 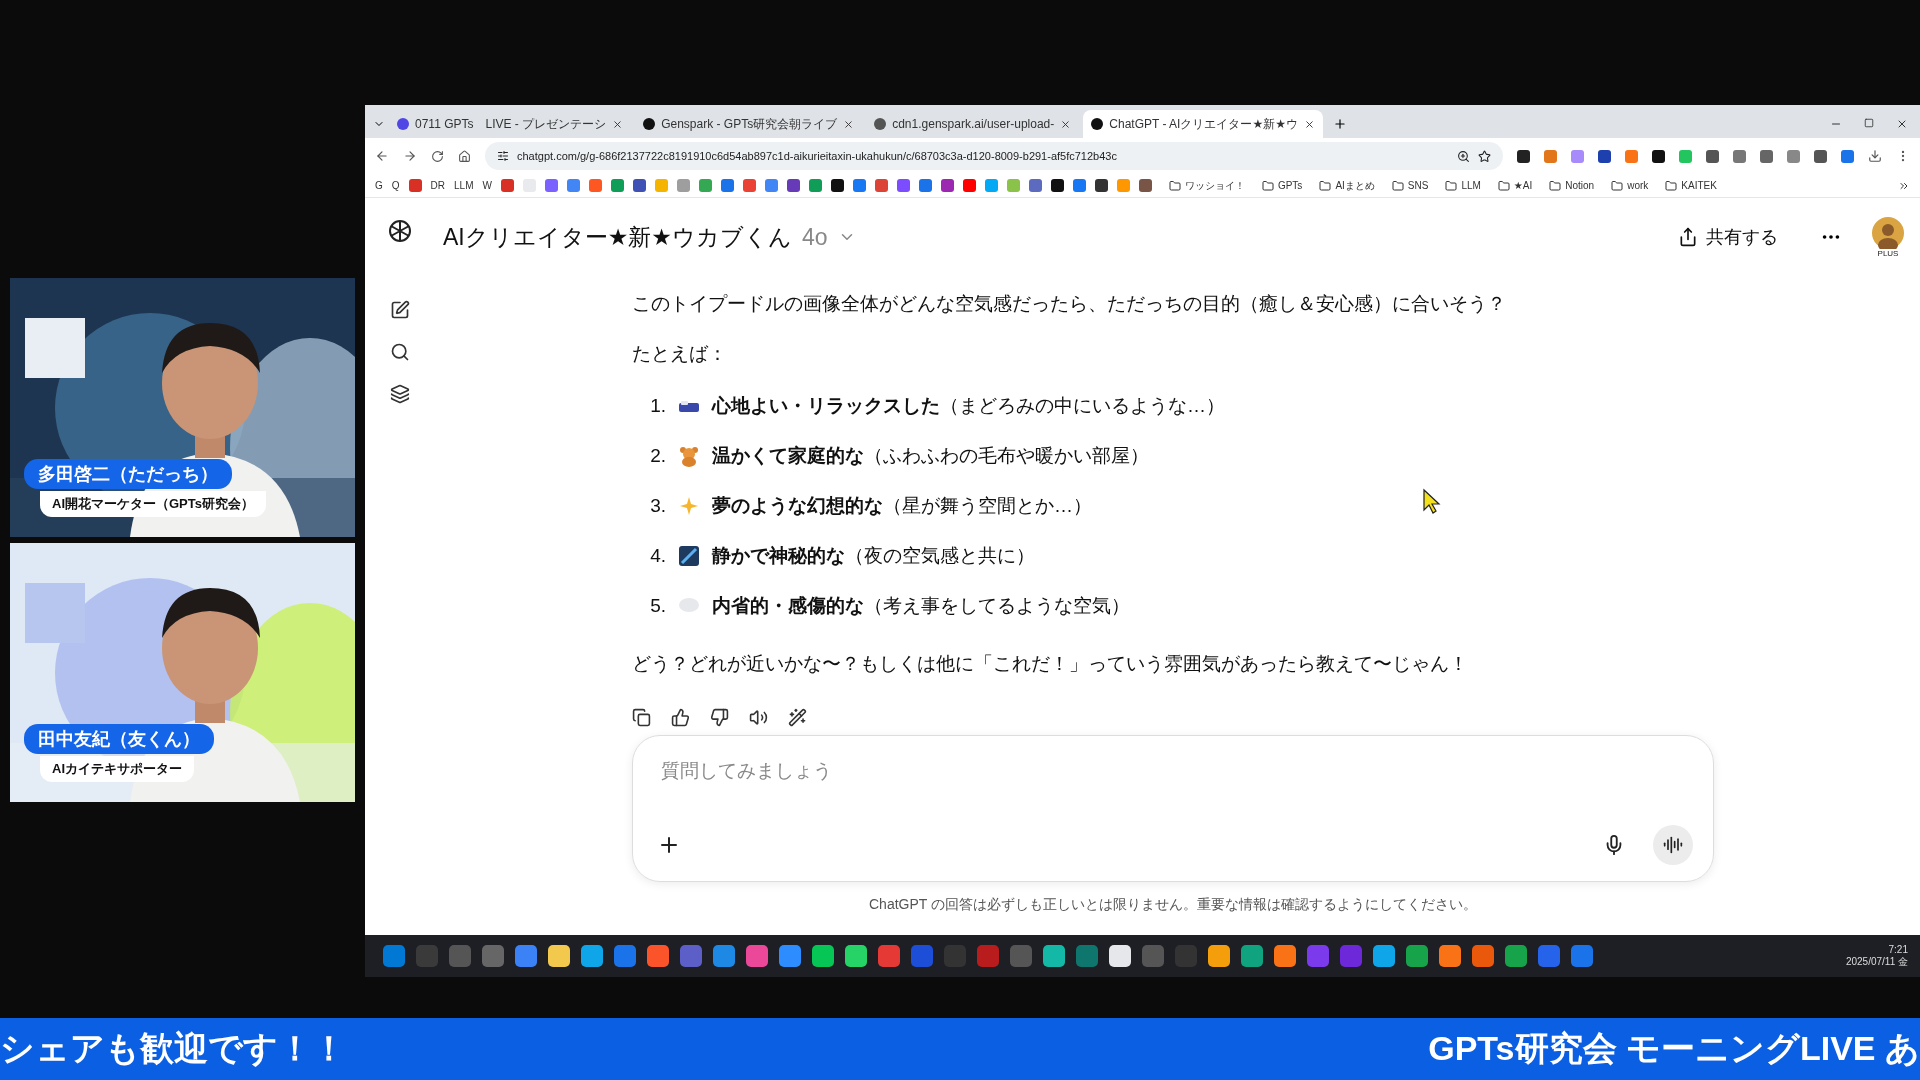 I want to click on back-icon, so click(x=382, y=156).